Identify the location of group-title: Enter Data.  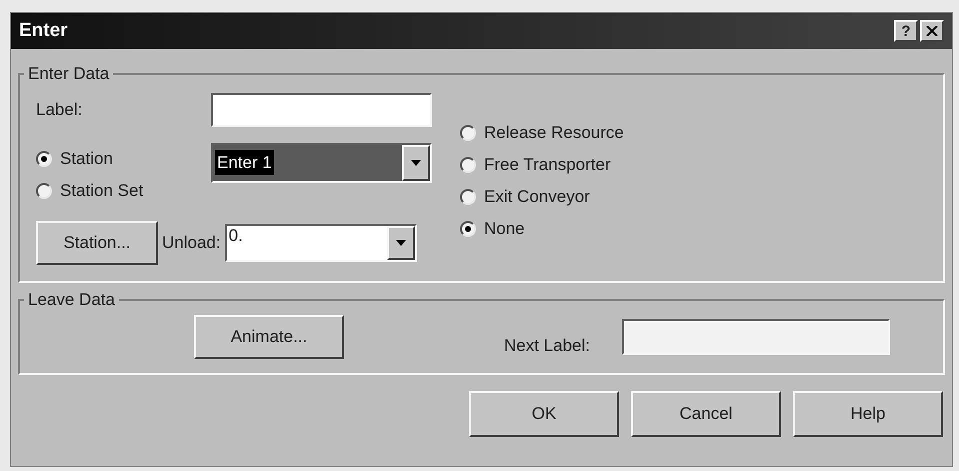
(68, 74).